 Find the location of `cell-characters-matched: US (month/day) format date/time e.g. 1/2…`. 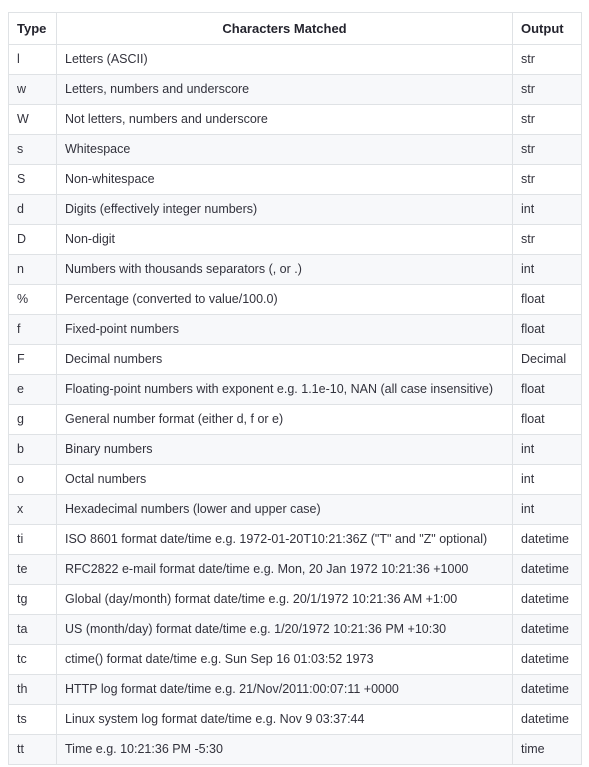

cell-characters-matched: US (month/day) format date/time e.g. 1/2… is located at coordinates (284, 629).